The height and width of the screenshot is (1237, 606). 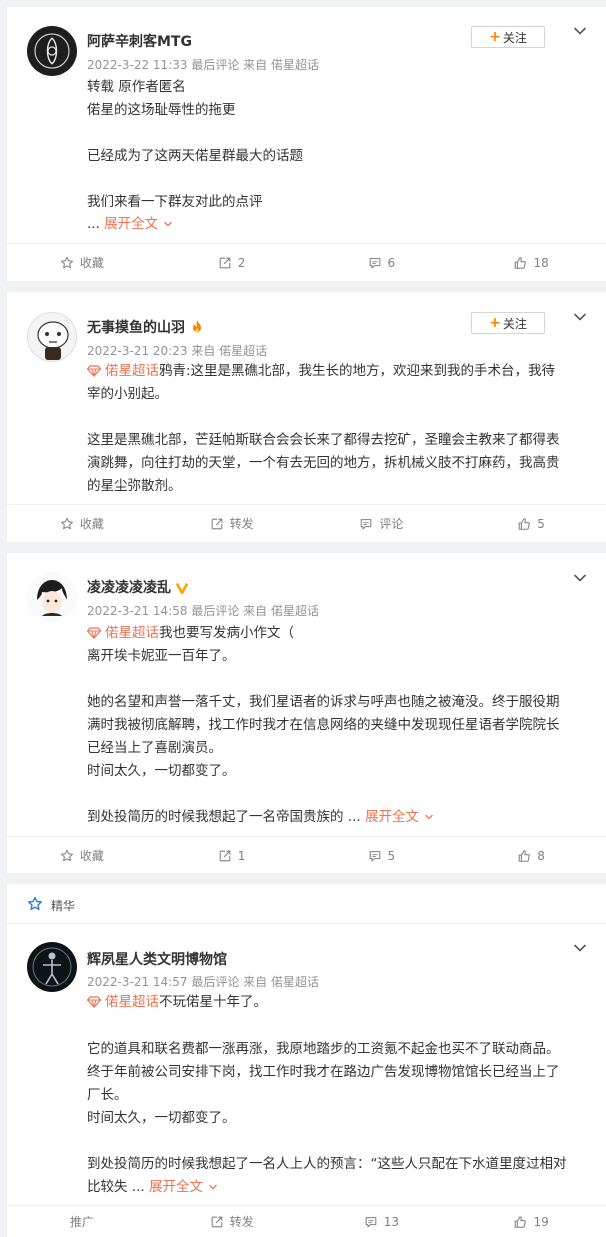 I want to click on author-name: 辉夙星人类文明博物馆, so click(x=157, y=959).